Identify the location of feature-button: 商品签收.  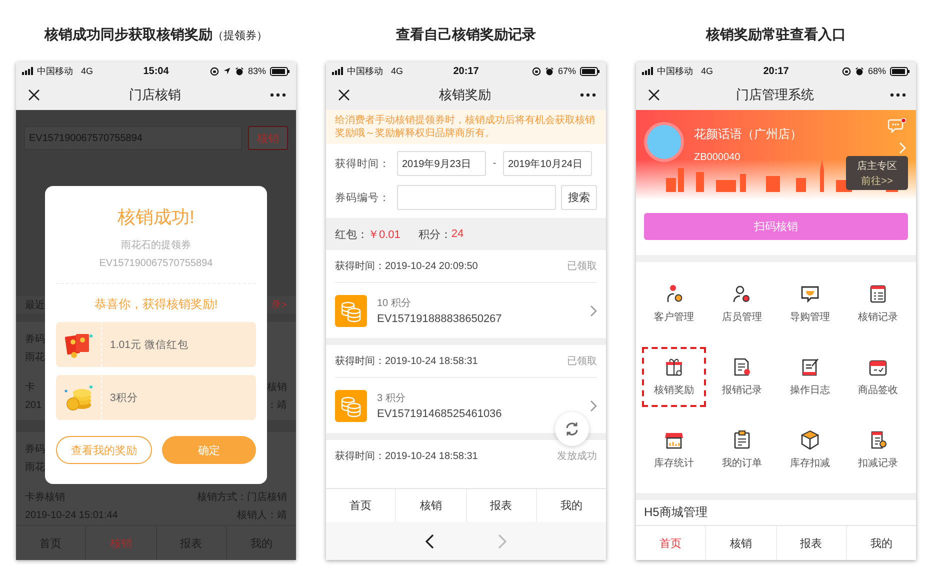
(878, 377).